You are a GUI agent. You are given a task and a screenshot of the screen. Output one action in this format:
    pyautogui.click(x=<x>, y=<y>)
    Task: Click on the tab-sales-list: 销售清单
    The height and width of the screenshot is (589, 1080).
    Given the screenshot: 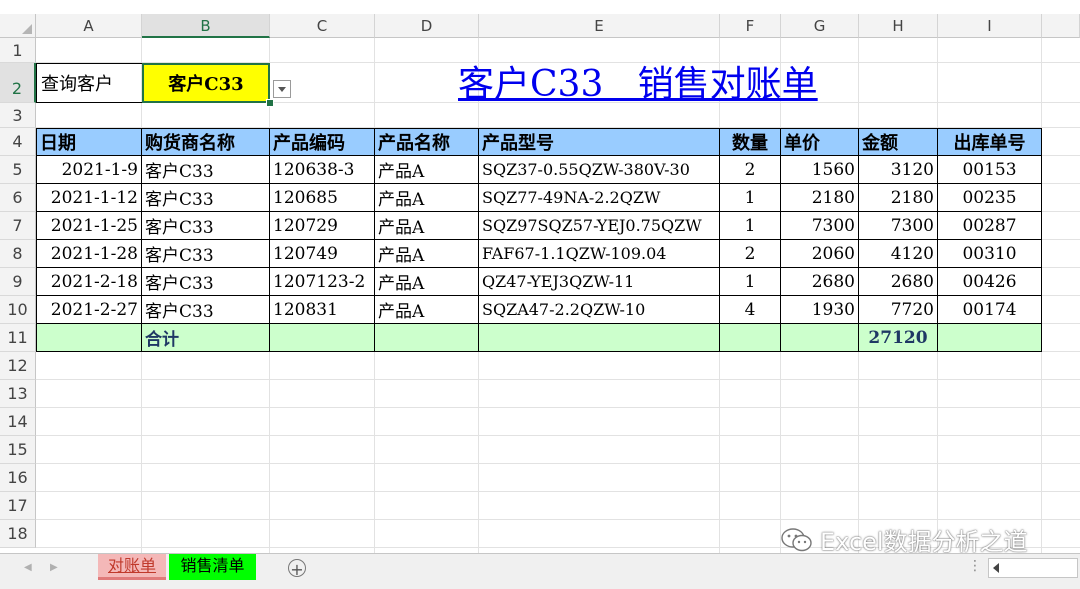 What is the action you would take?
    pyautogui.click(x=212, y=567)
    